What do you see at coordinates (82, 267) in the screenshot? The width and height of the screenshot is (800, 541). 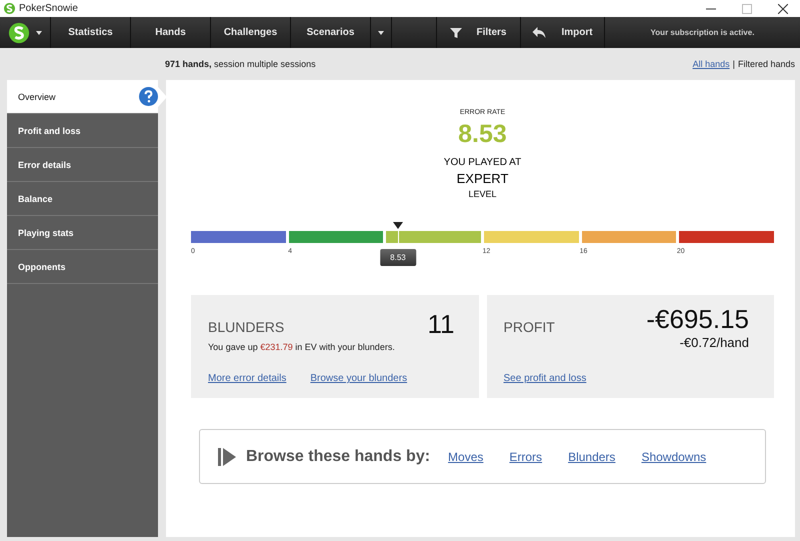 I see `sidebar-item: Opponents` at bounding box center [82, 267].